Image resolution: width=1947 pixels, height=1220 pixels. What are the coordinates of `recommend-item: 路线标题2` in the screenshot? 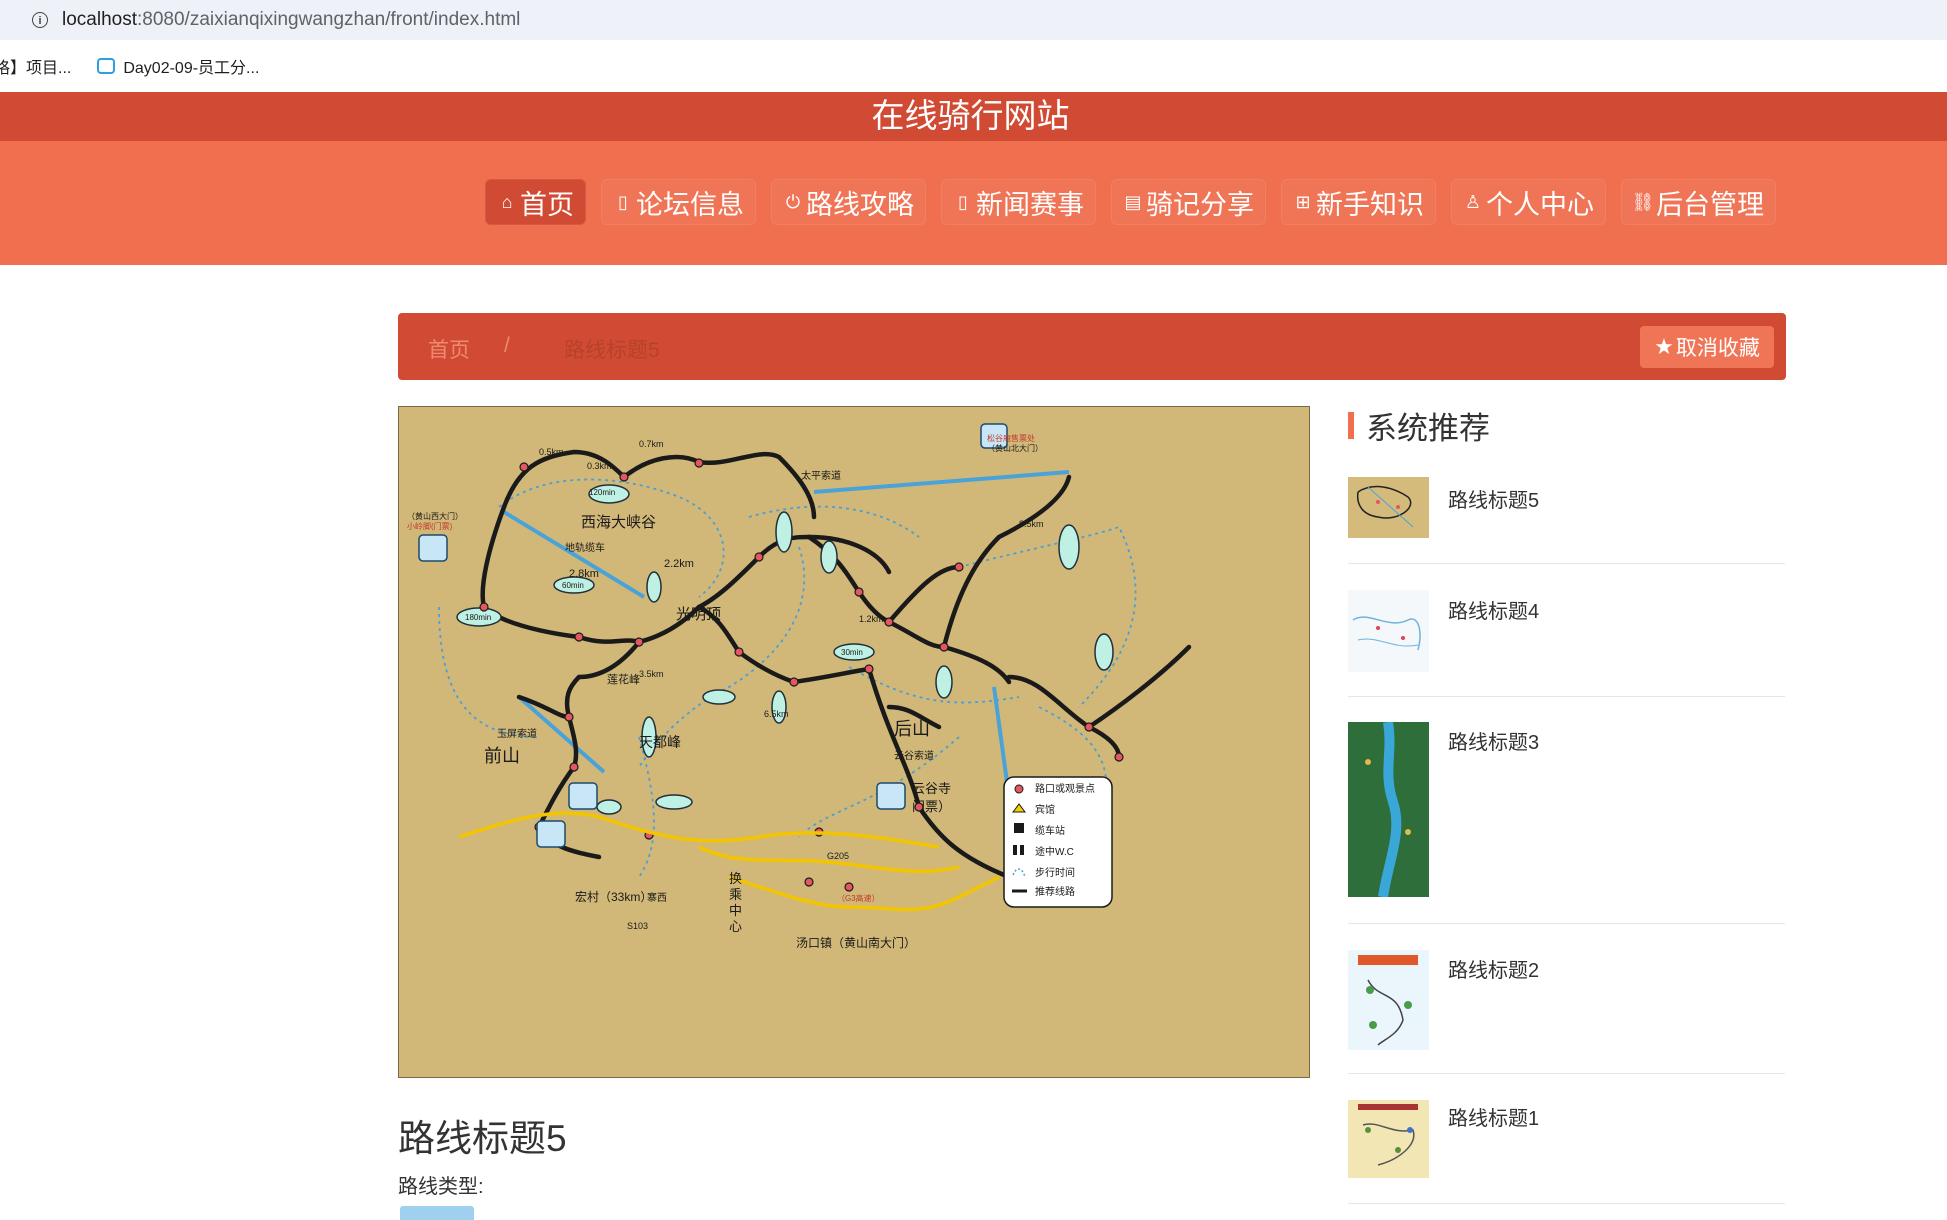 It's located at (1566, 1012).